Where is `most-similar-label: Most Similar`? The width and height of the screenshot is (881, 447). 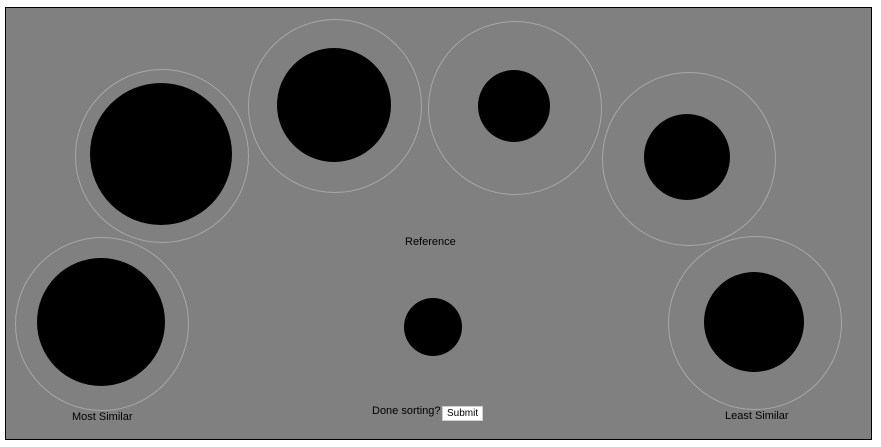
most-similar-label: Most Similar is located at coordinates (102, 417).